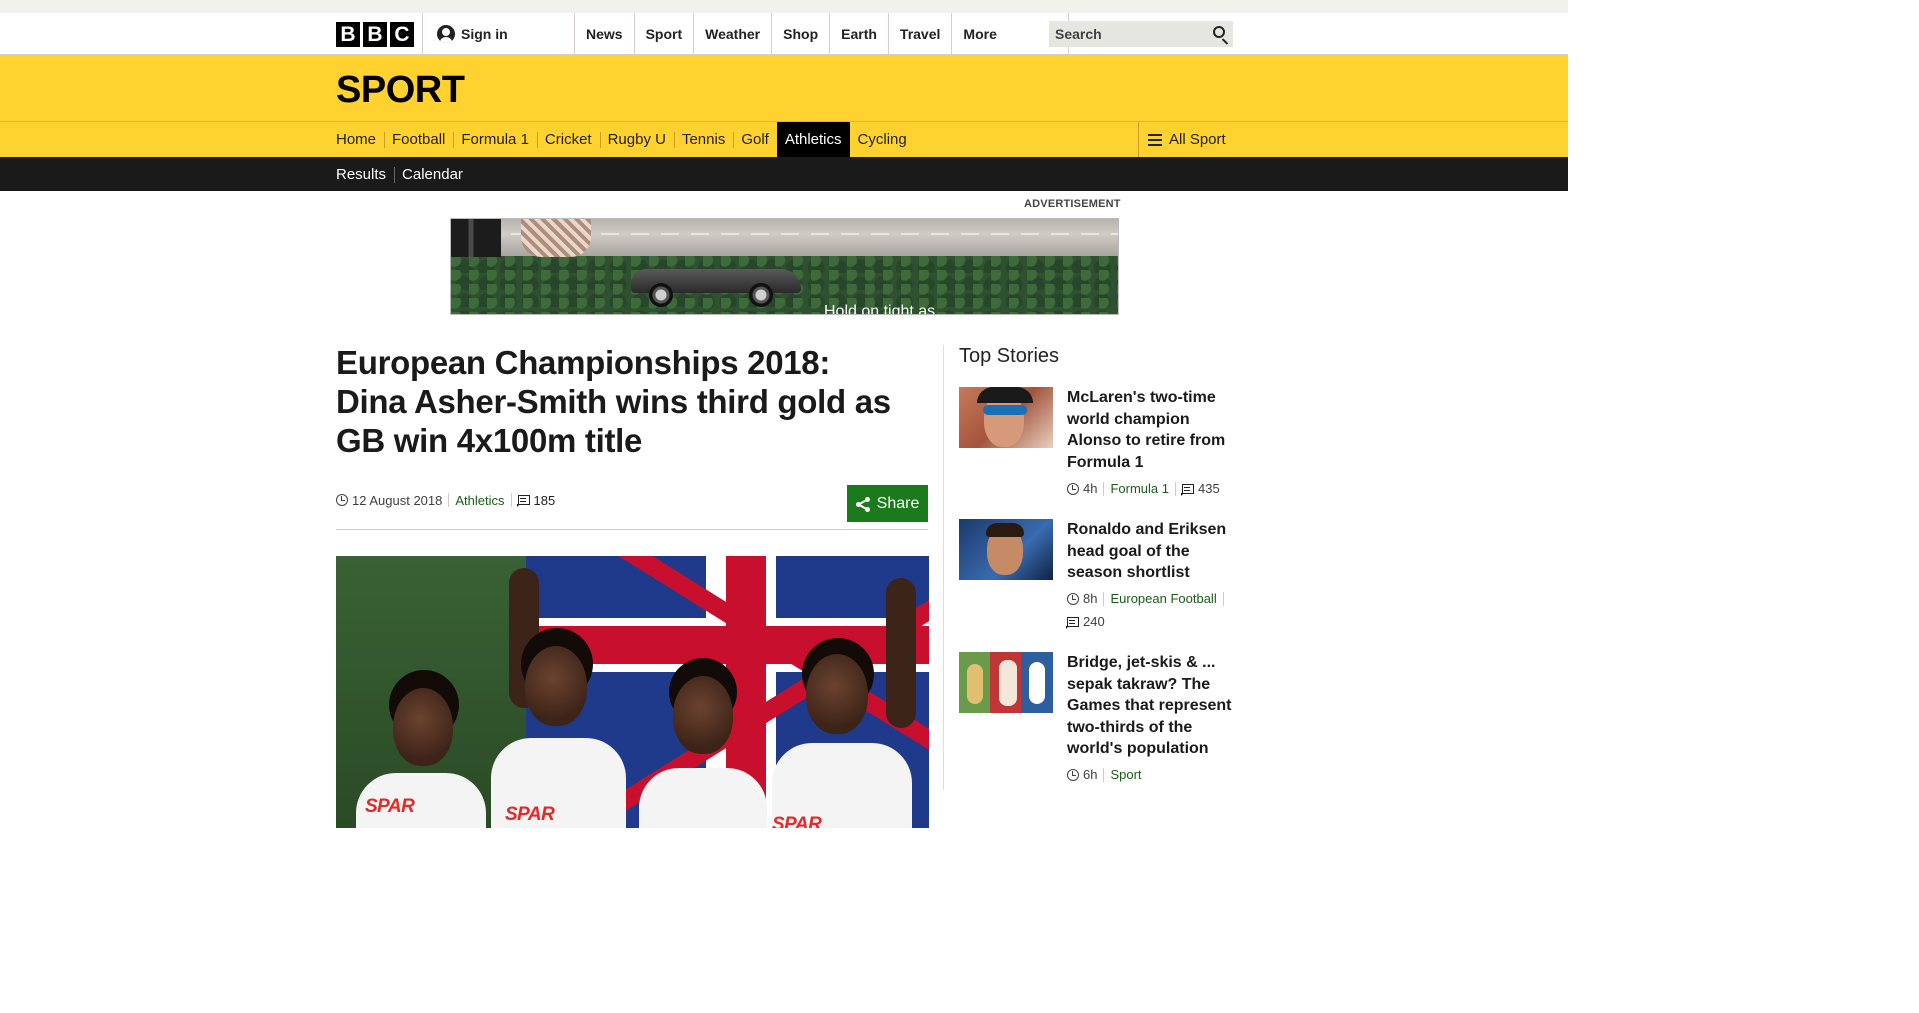 The width and height of the screenshot is (1919, 1013). I want to click on sport-header: SPORT, so click(784, 88).